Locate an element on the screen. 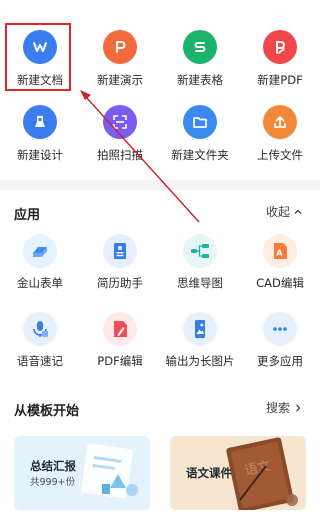  new-design-button: 新建设计 is located at coordinates (40, 133).